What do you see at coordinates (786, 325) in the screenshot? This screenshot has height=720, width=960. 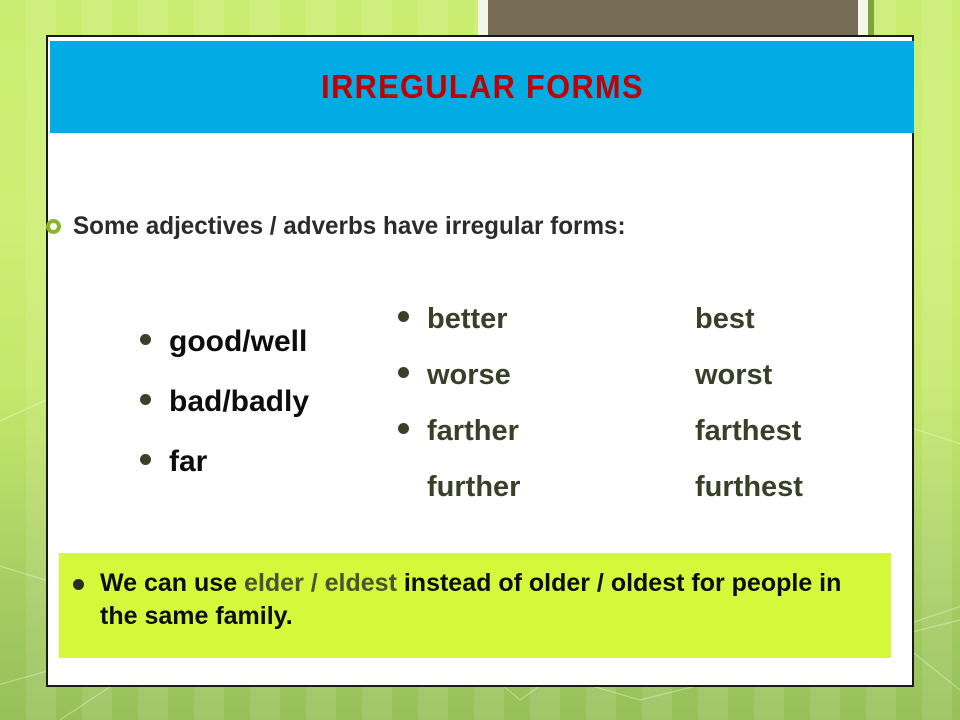 I see `list-item: best` at bounding box center [786, 325].